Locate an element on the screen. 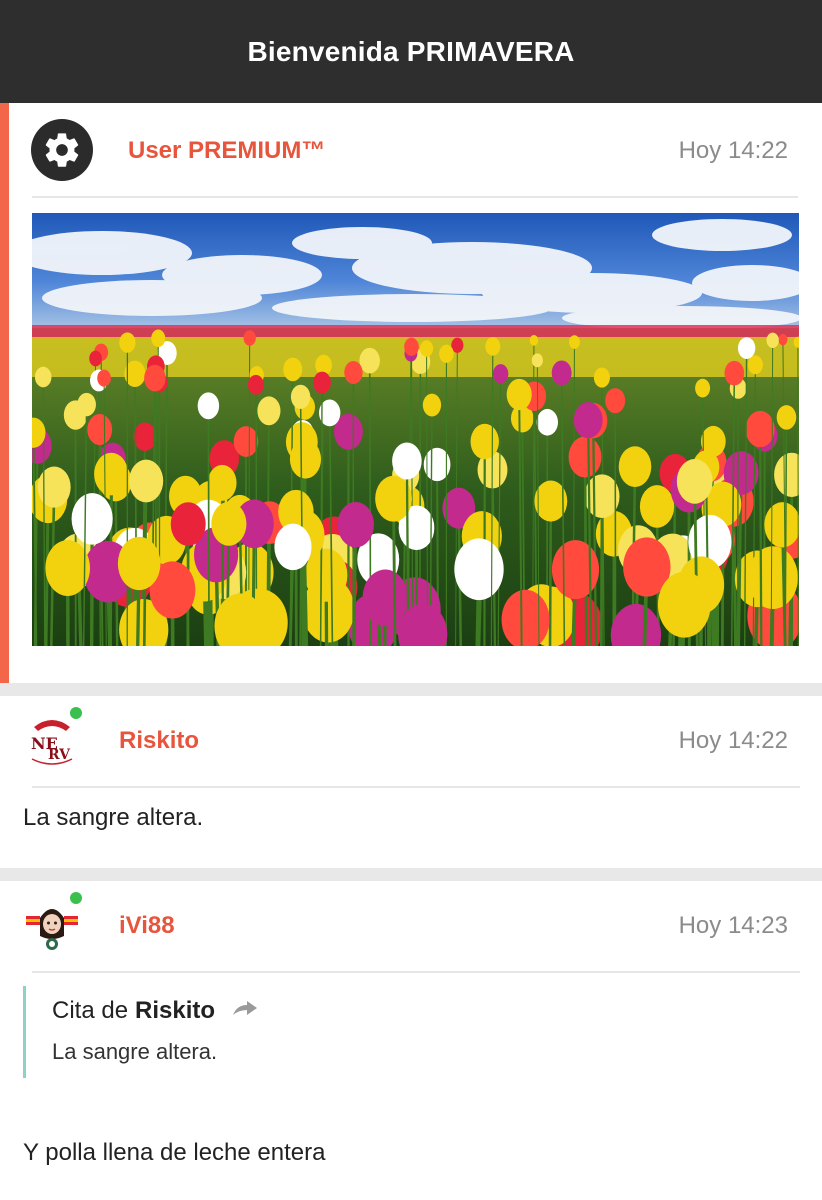 This screenshot has height=1200, width=822. quote-header: Cita de Riskito is located at coordinates (187, 1011).